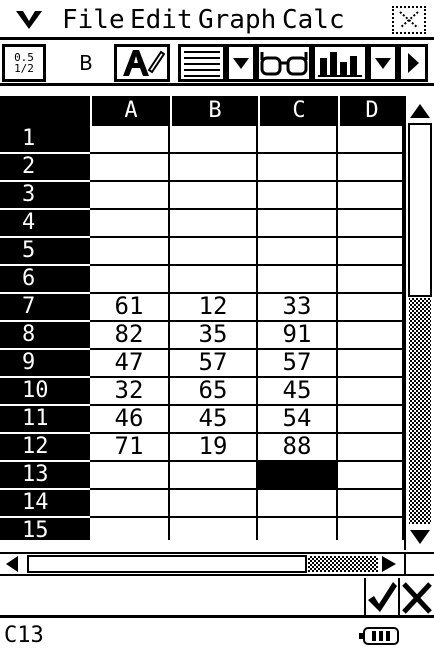  Describe the element at coordinates (86, 63) in the screenshot. I see `bold-button: B` at that location.